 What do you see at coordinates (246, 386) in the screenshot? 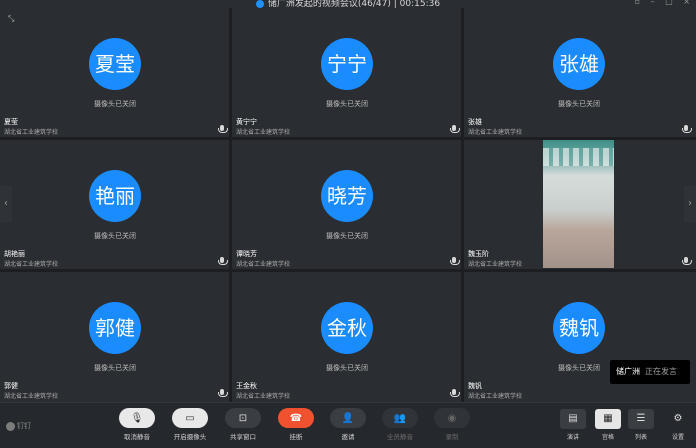
I see `participant-name: 王金秋` at bounding box center [246, 386].